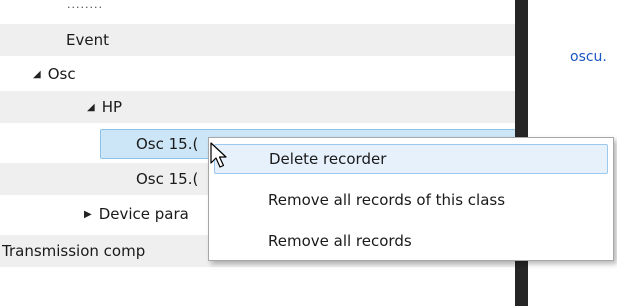 The height and width of the screenshot is (306, 617). What do you see at coordinates (218, 155) in the screenshot?
I see `arrow-cursor-icon` at bounding box center [218, 155].